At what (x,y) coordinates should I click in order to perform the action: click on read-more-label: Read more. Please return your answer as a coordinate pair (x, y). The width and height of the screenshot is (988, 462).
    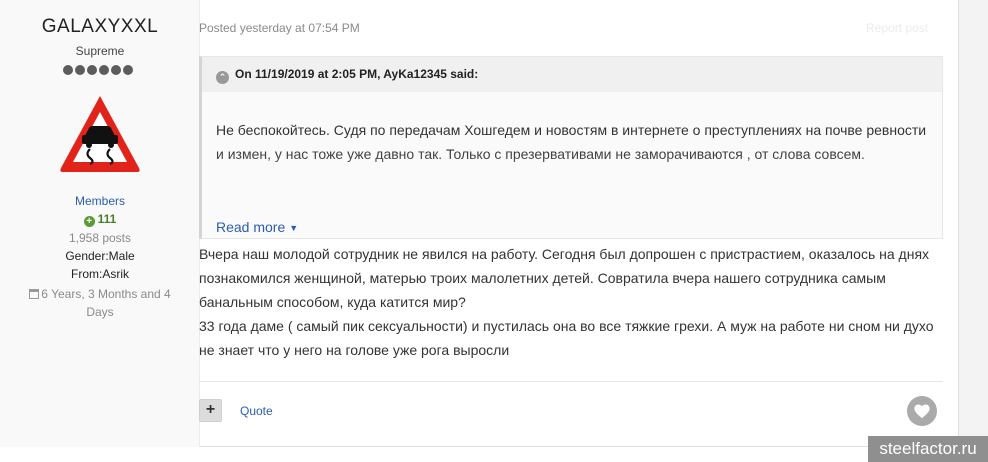
    Looking at the image, I should click on (251, 227).